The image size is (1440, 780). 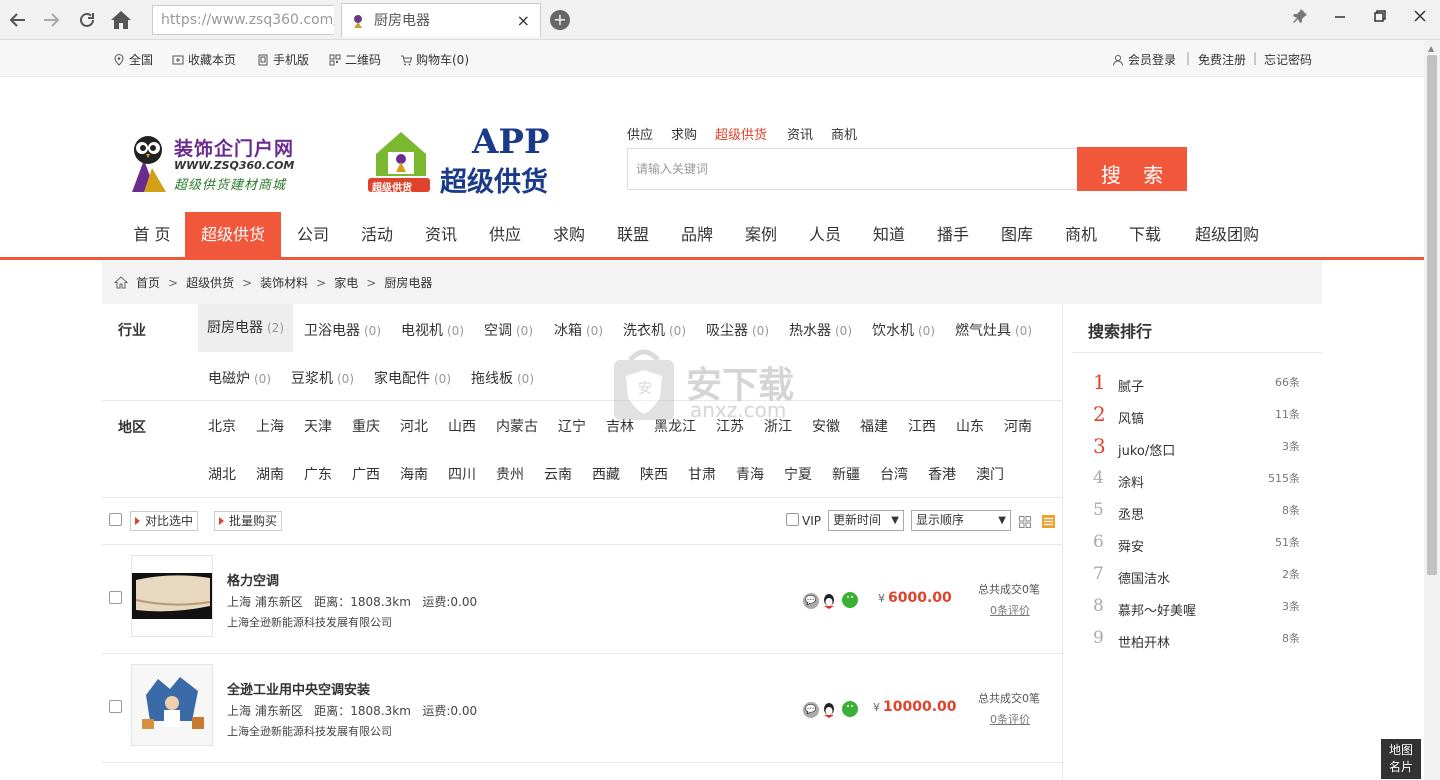 What do you see at coordinates (318, 426) in the screenshot?
I see `region-option: 天津` at bounding box center [318, 426].